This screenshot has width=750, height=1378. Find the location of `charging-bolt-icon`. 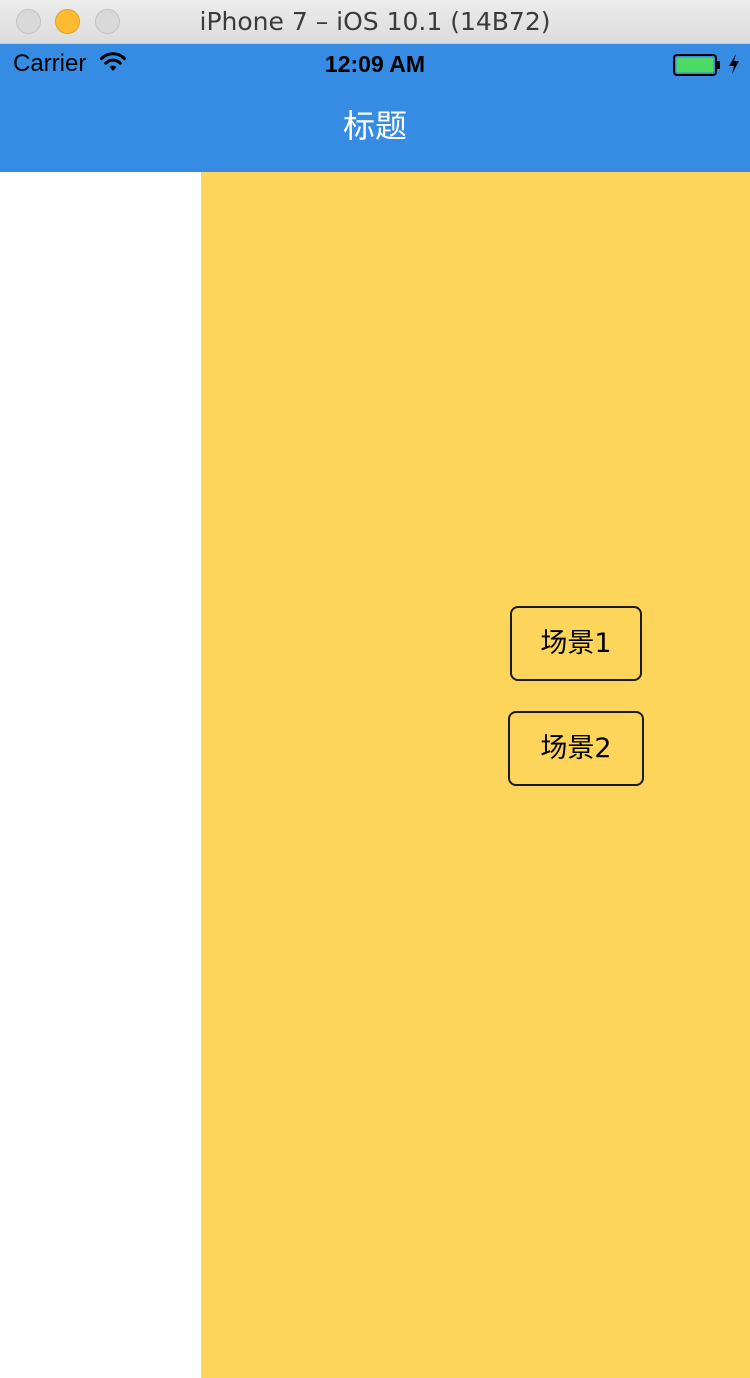

charging-bolt-icon is located at coordinates (734, 64).